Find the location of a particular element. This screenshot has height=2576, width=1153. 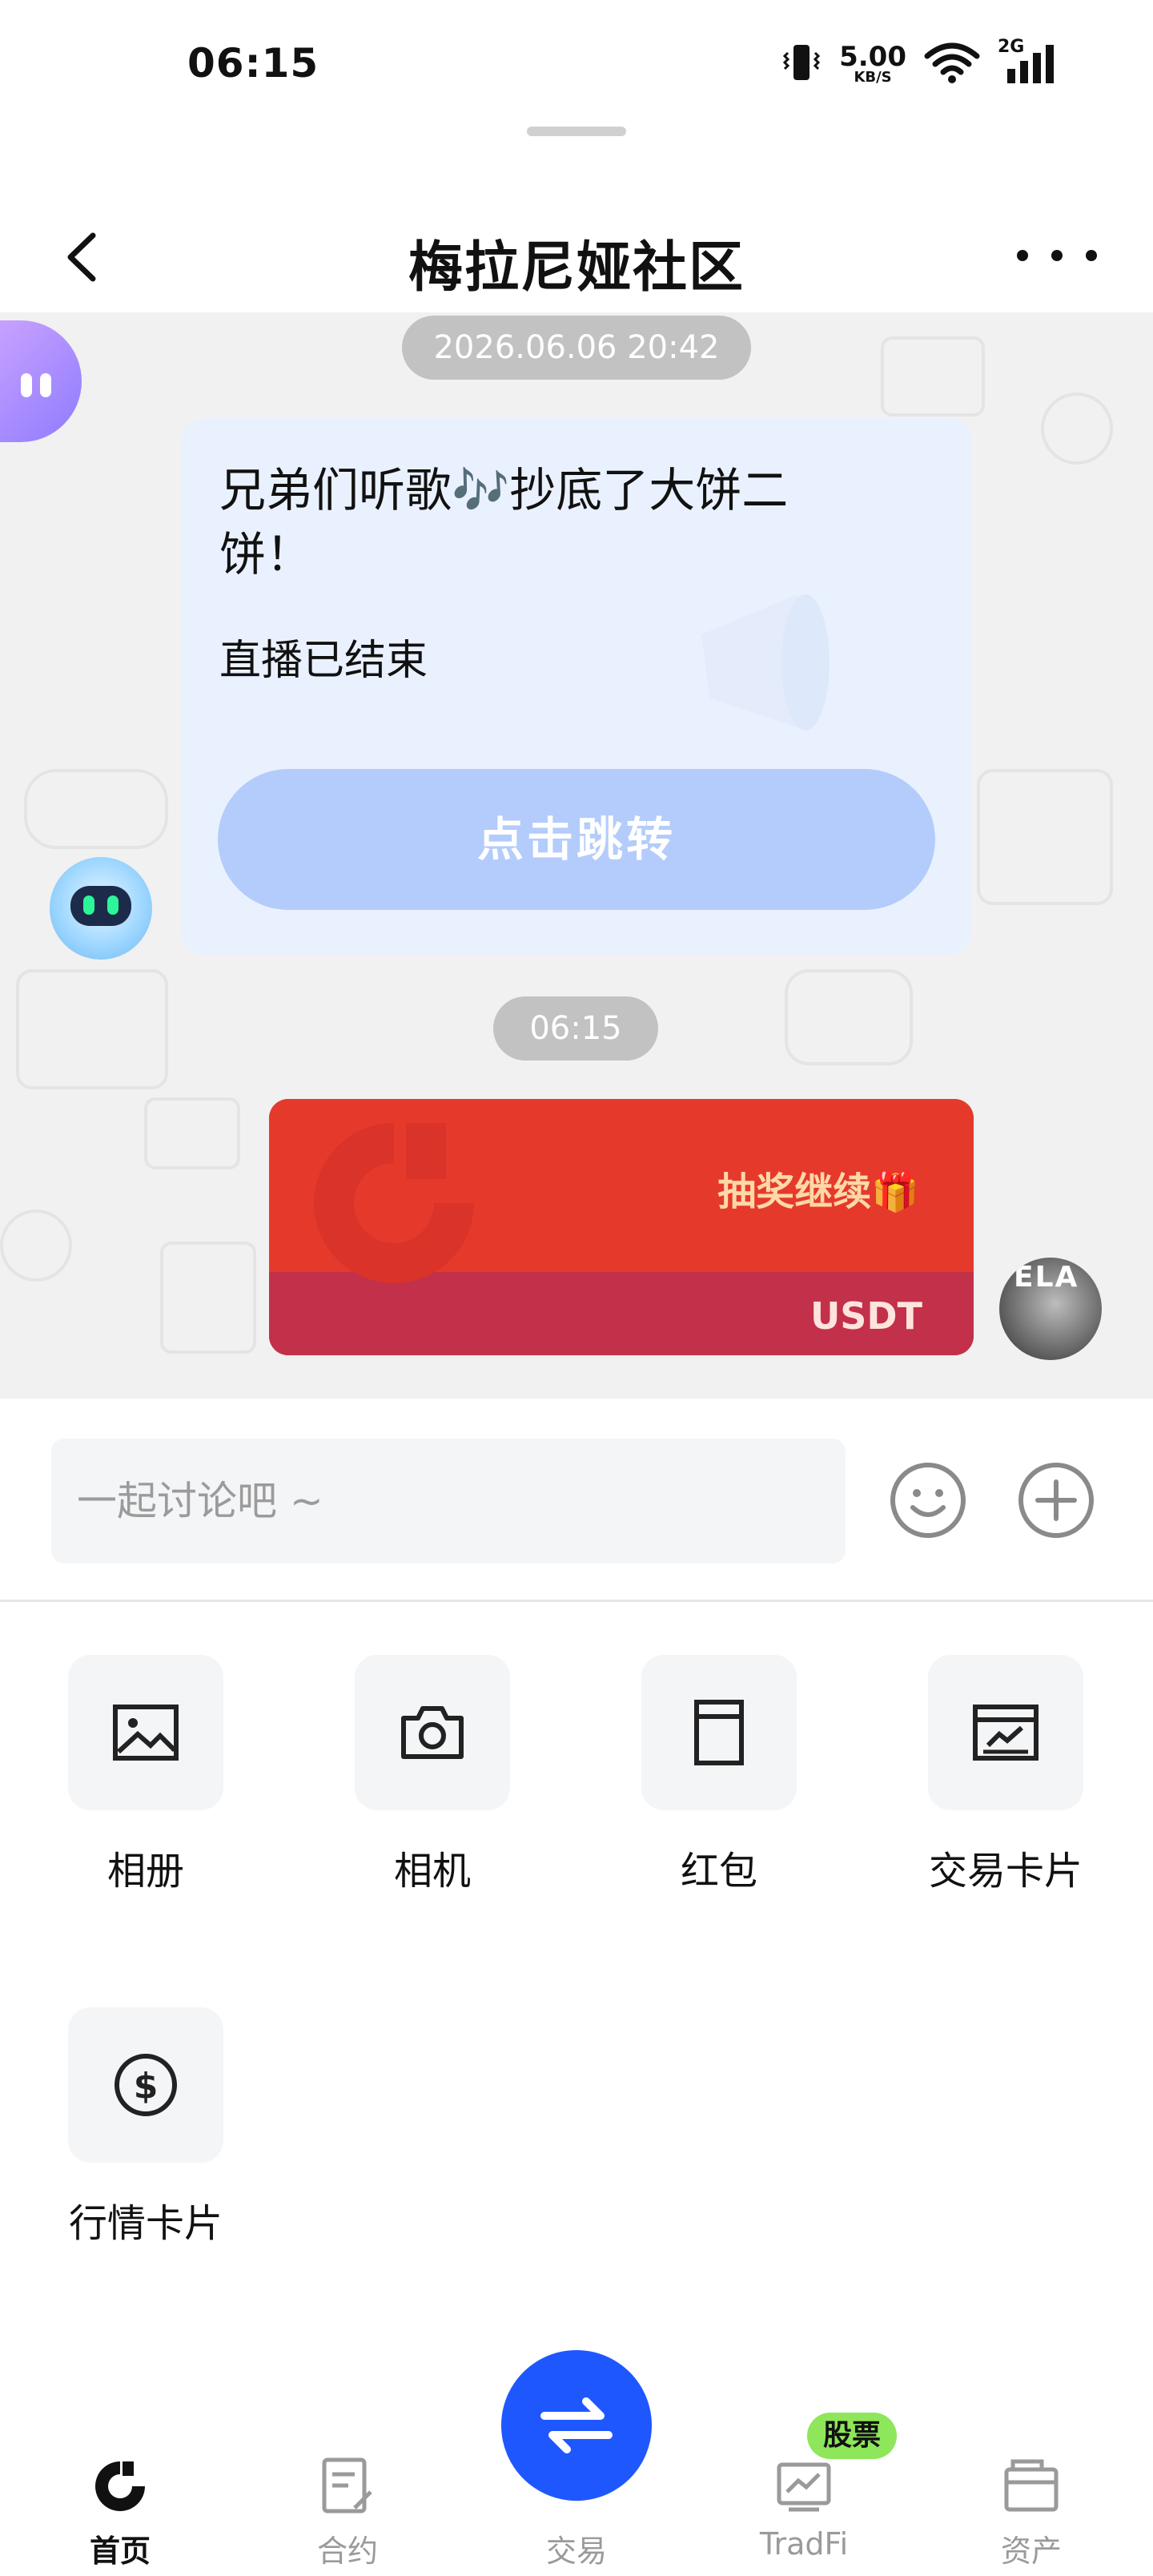

wifi-icon is located at coordinates (952, 64).